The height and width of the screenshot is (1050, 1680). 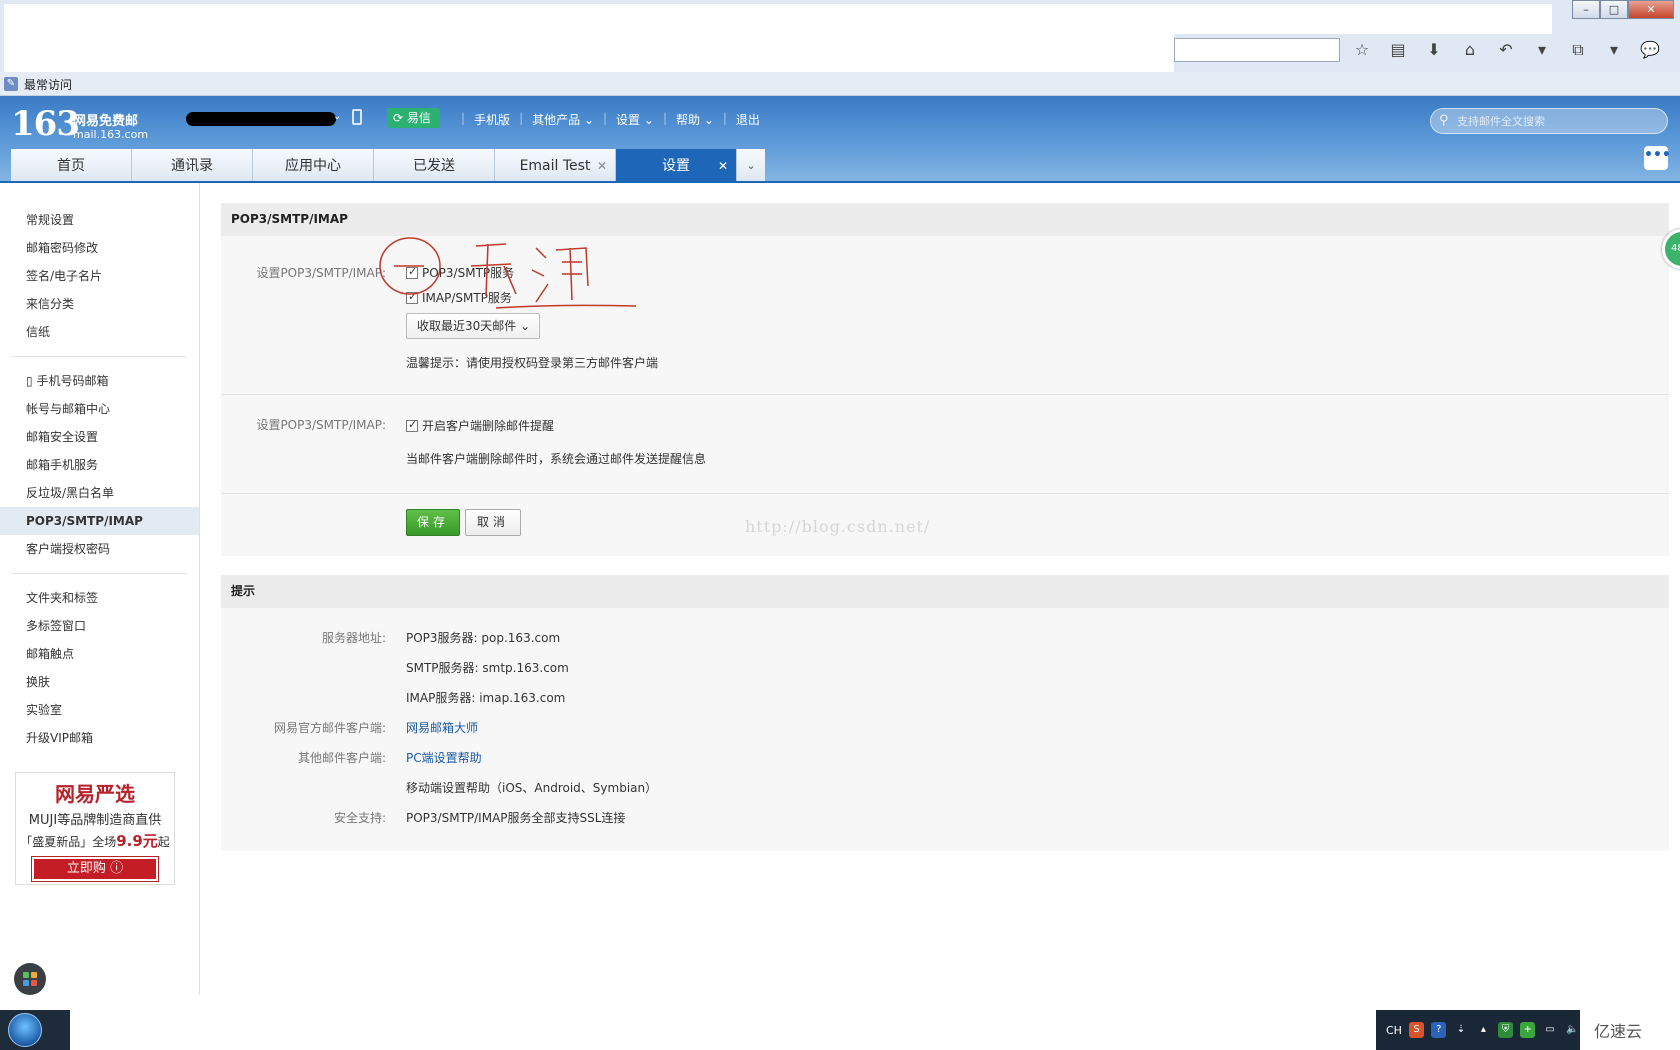 I want to click on sidebar-item-folders: 文件夹和标签, so click(x=99, y=598).